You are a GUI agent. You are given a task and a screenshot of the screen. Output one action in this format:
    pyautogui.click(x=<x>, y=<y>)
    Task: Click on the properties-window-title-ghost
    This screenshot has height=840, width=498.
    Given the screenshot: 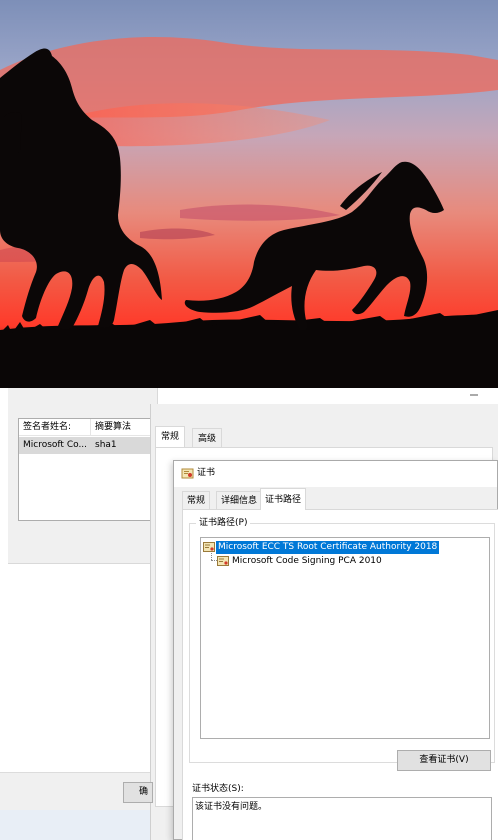 What is the action you would take?
    pyautogui.click(x=212, y=395)
    